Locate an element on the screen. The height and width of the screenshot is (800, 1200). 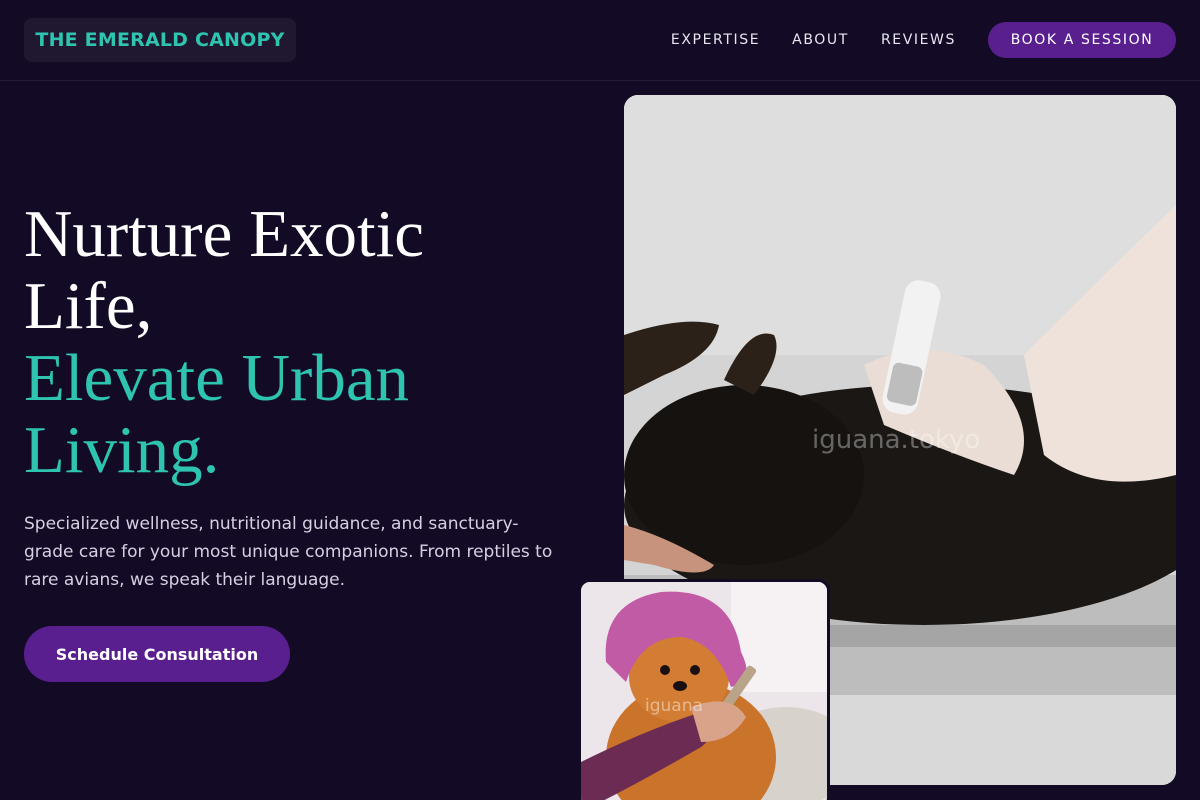
nav-link-reviews: REVIEWS is located at coordinates (918, 40).